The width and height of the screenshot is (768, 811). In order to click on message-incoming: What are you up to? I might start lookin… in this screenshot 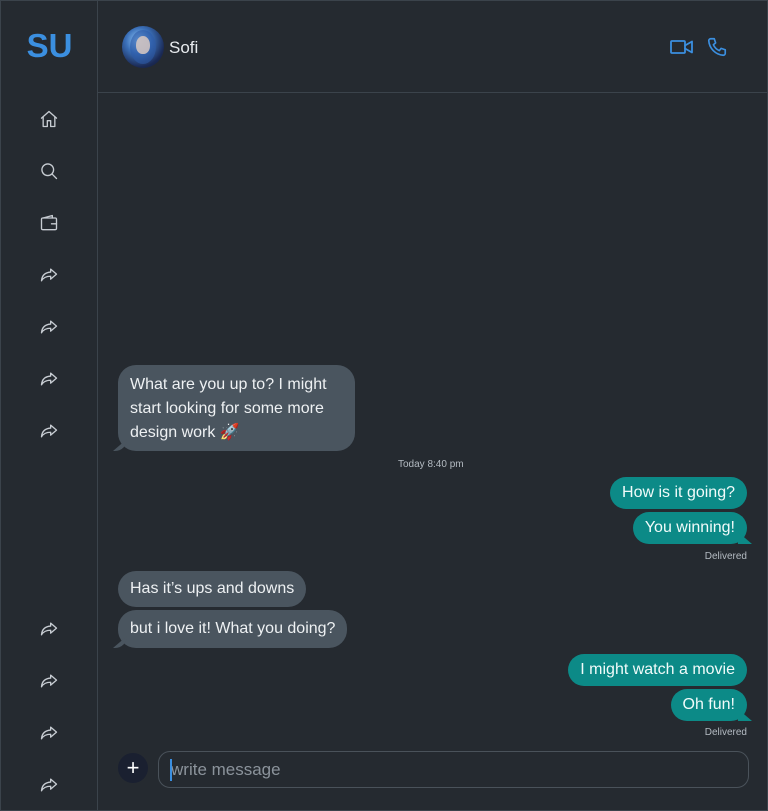, I will do `click(236, 408)`.